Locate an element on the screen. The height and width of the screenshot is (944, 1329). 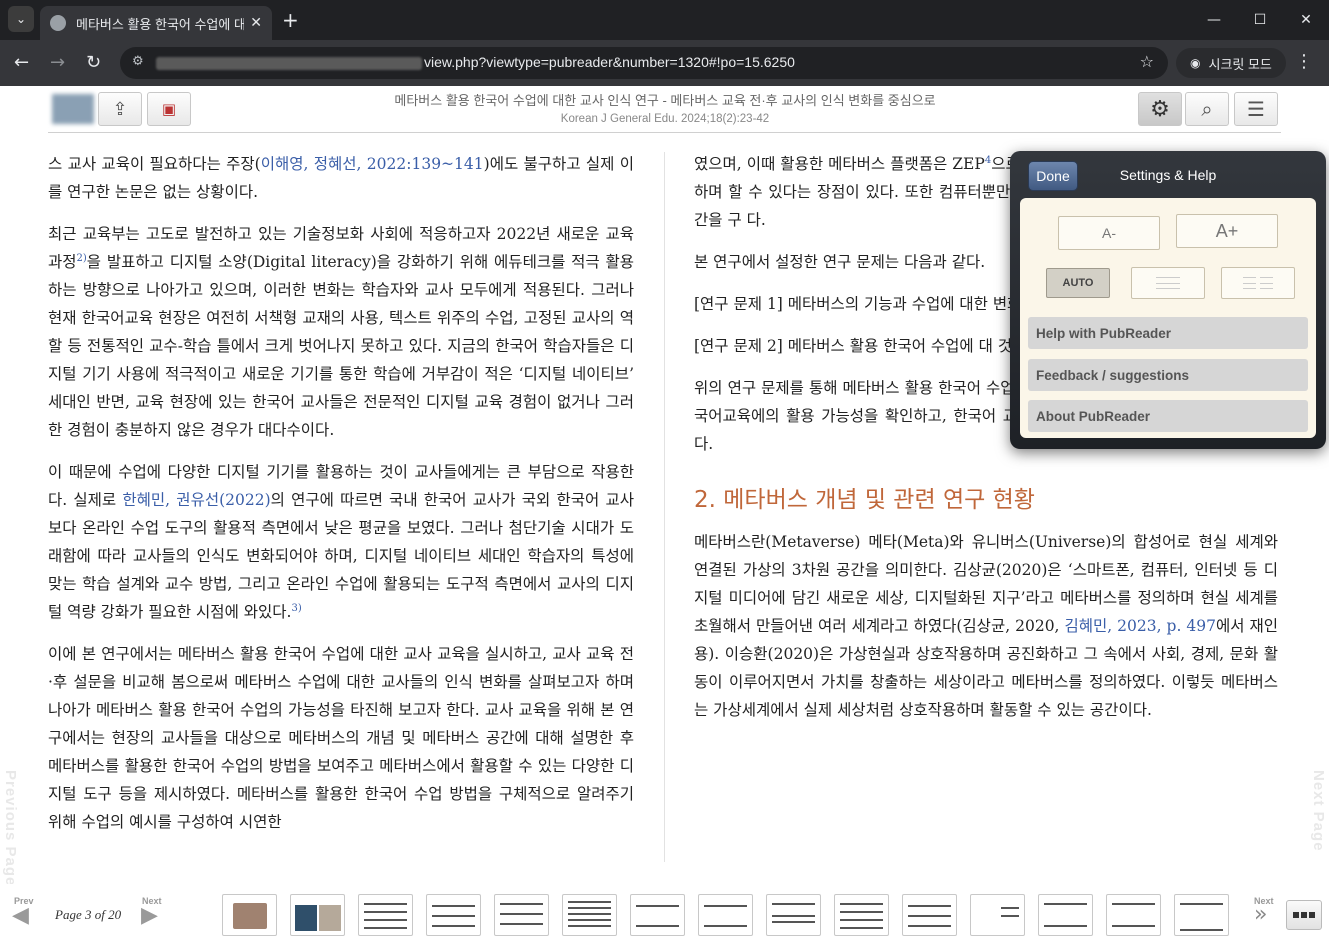
prev-arrow-icon: ◀ is located at coordinates (20, 915).